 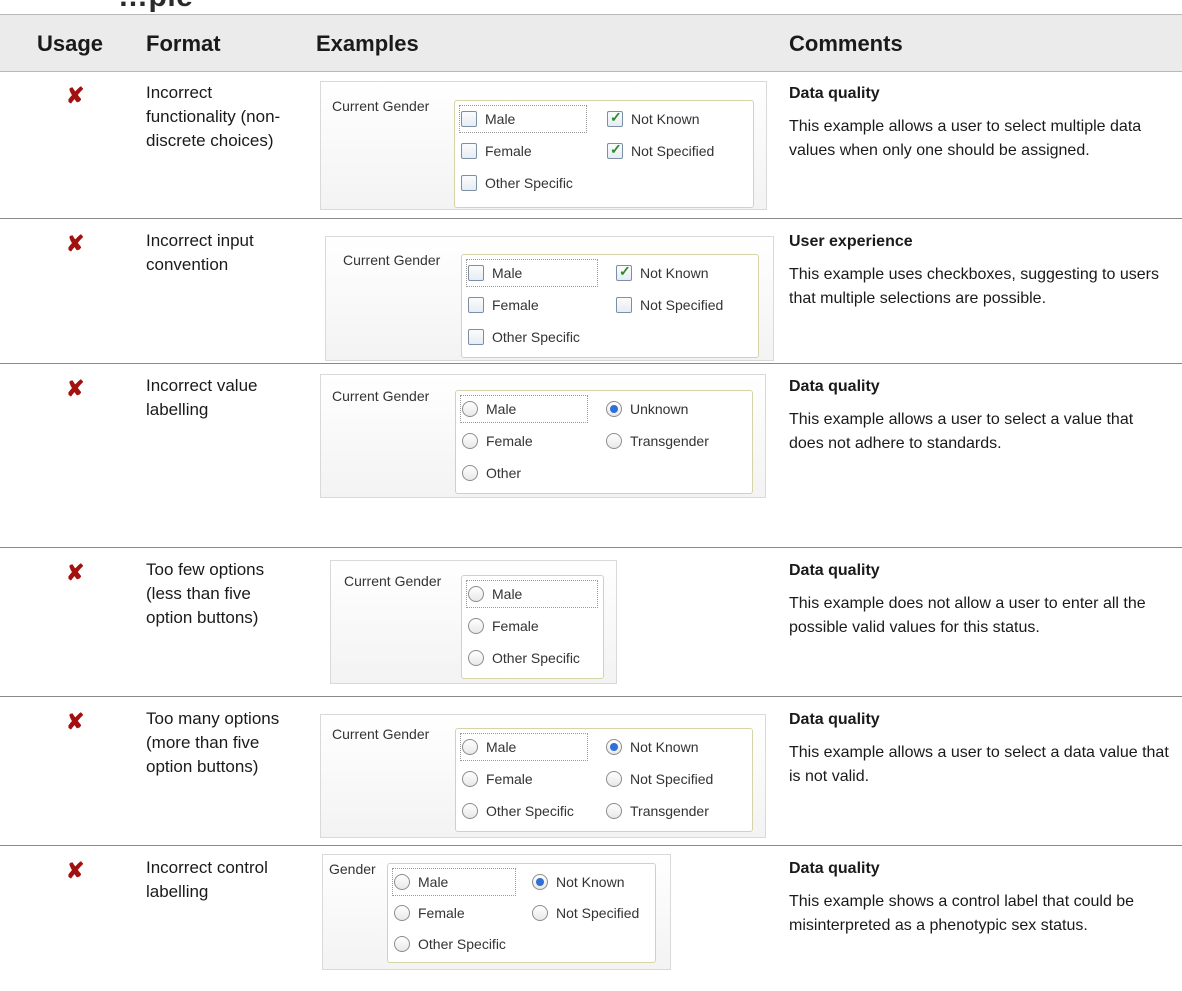 I want to click on example-legend: Current Gender, so click(x=381, y=734).